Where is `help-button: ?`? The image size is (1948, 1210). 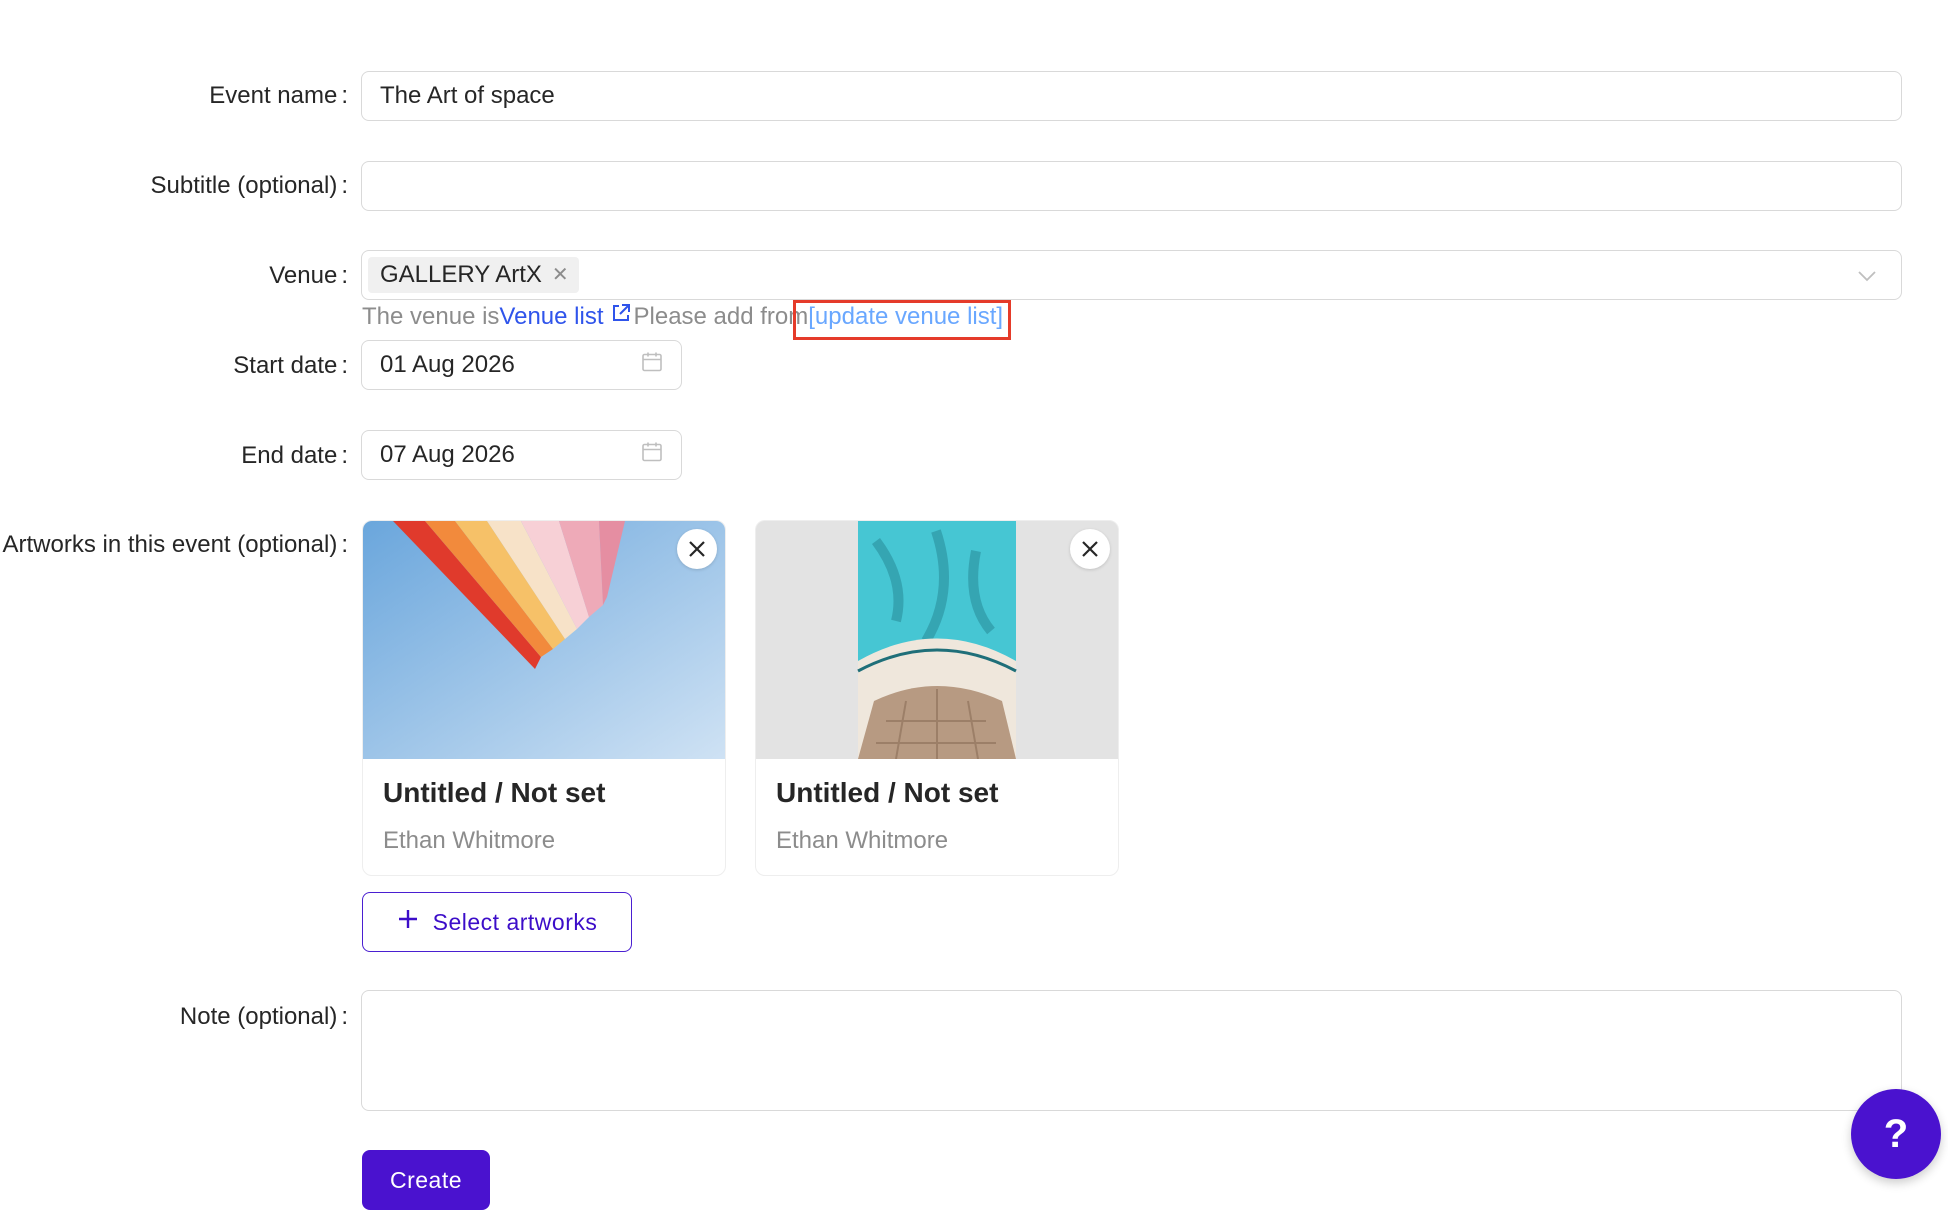 help-button: ? is located at coordinates (1896, 1134).